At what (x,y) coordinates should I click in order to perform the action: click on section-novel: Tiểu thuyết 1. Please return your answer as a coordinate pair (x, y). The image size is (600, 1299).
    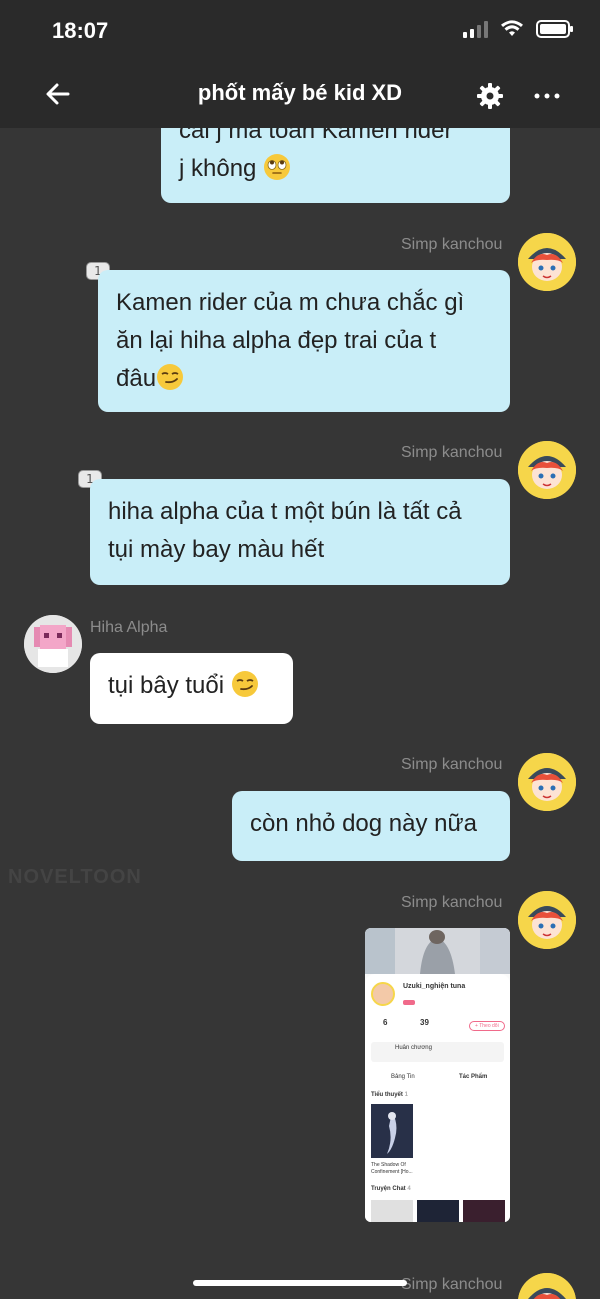
    Looking at the image, I should click on (389, 1095).